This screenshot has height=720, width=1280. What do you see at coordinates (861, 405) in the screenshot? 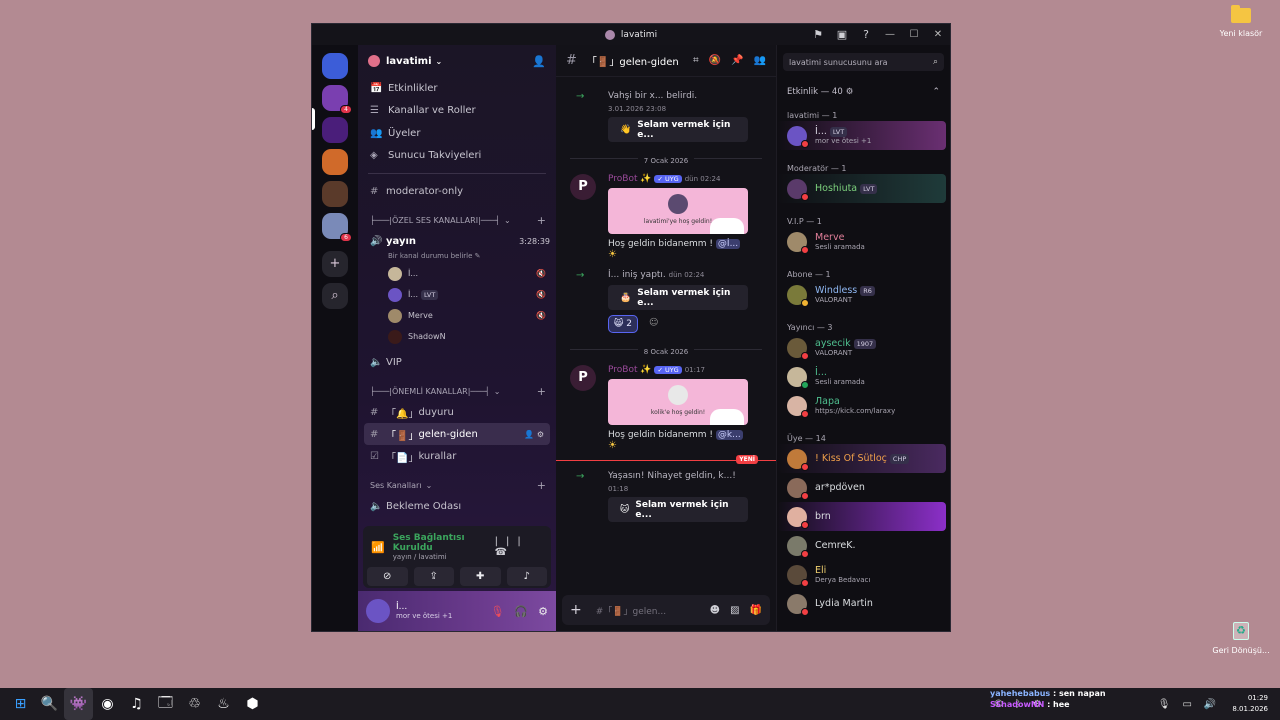
I see `member-row: Лара https://kick.com/laraxy` at bounding box center [861, 405].